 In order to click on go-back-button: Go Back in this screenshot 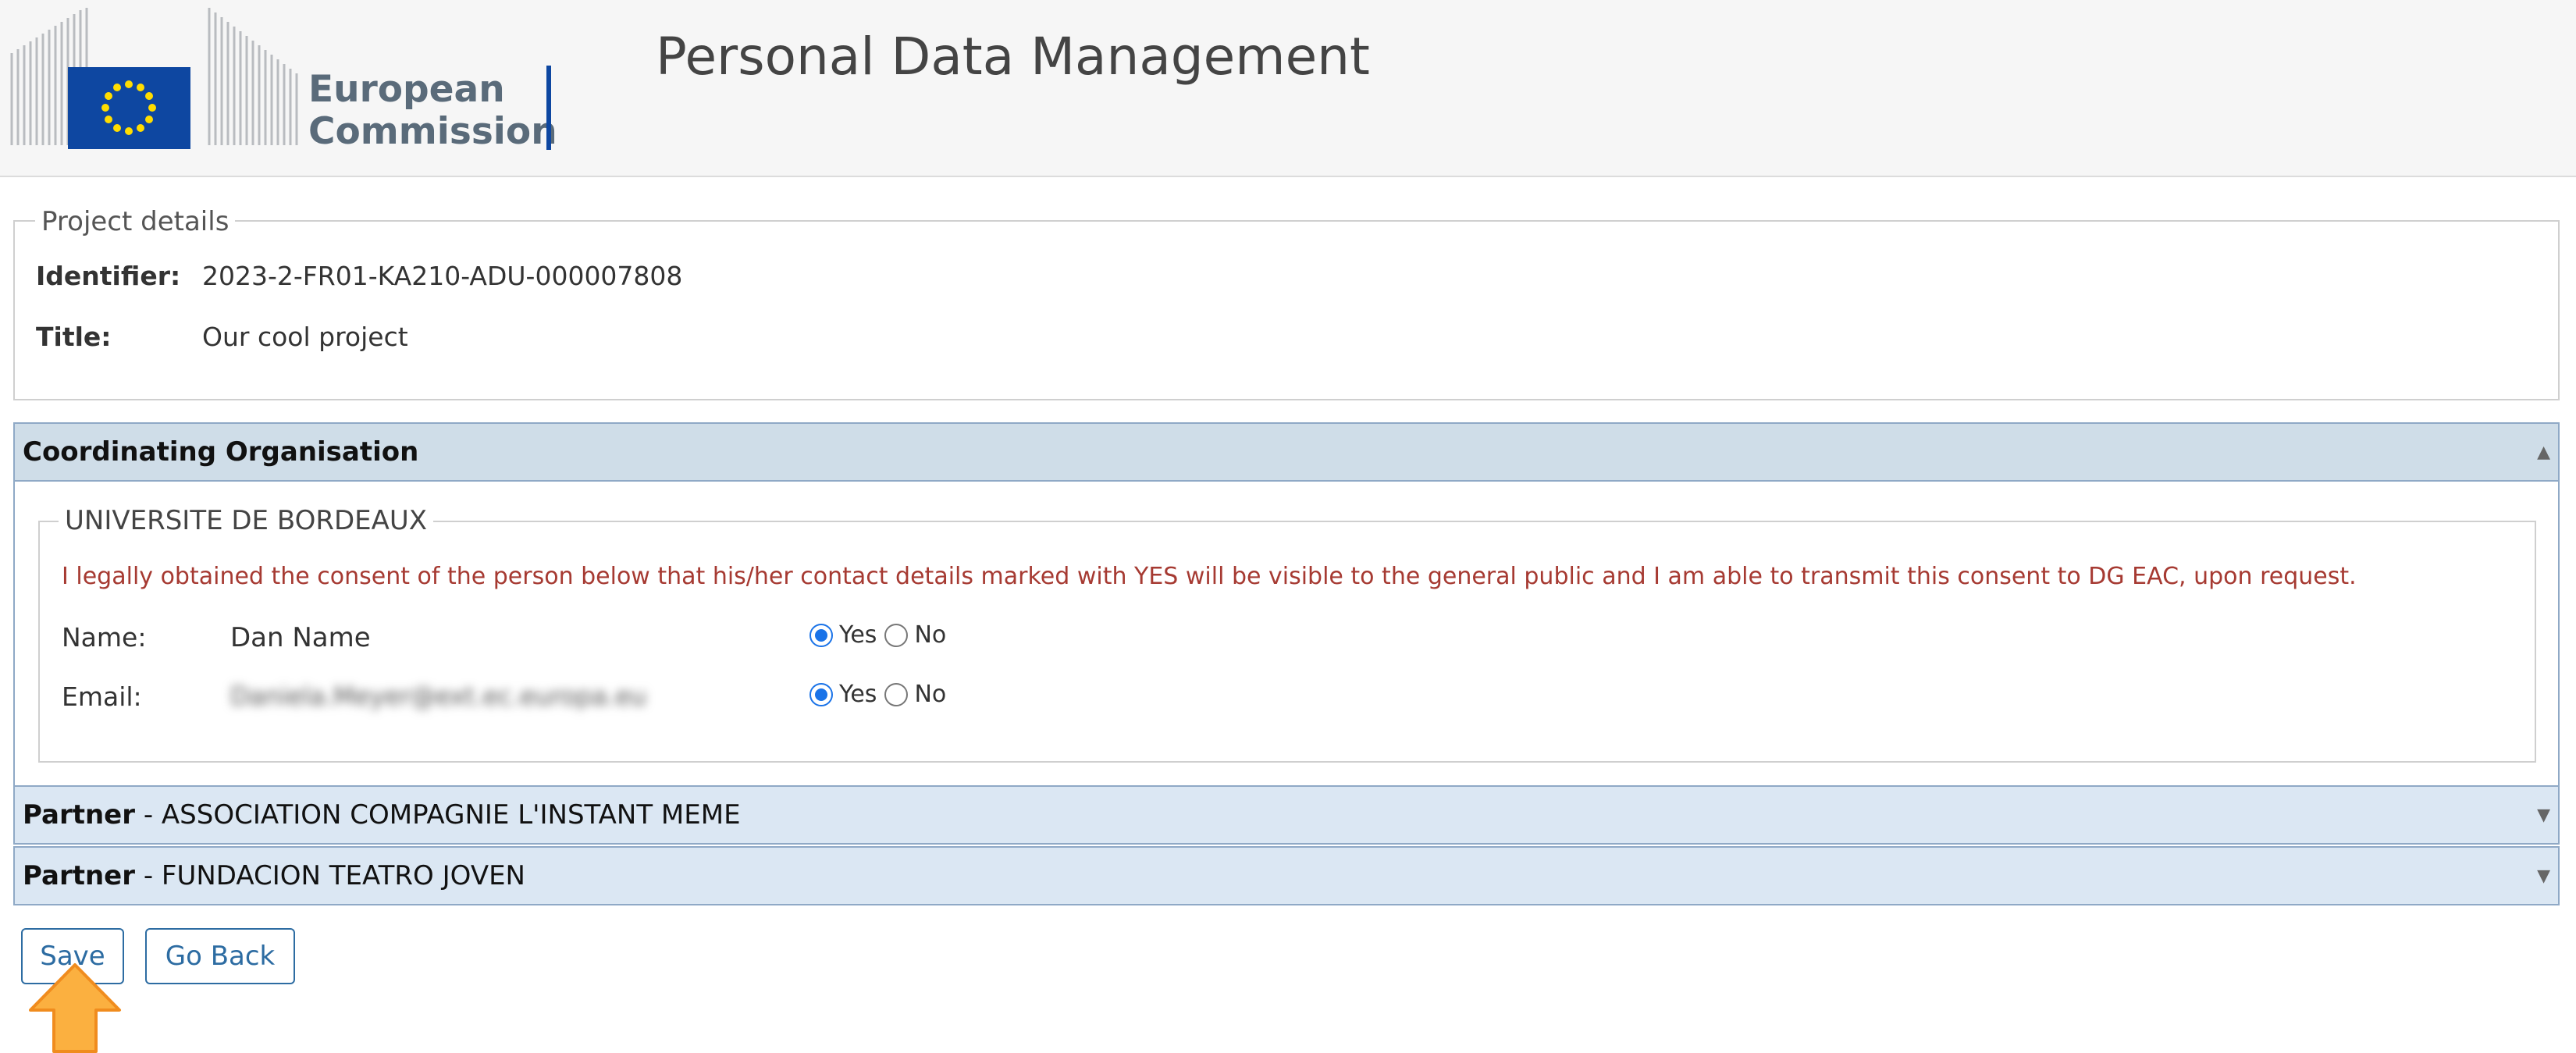, I will do `click(220, 956)`.